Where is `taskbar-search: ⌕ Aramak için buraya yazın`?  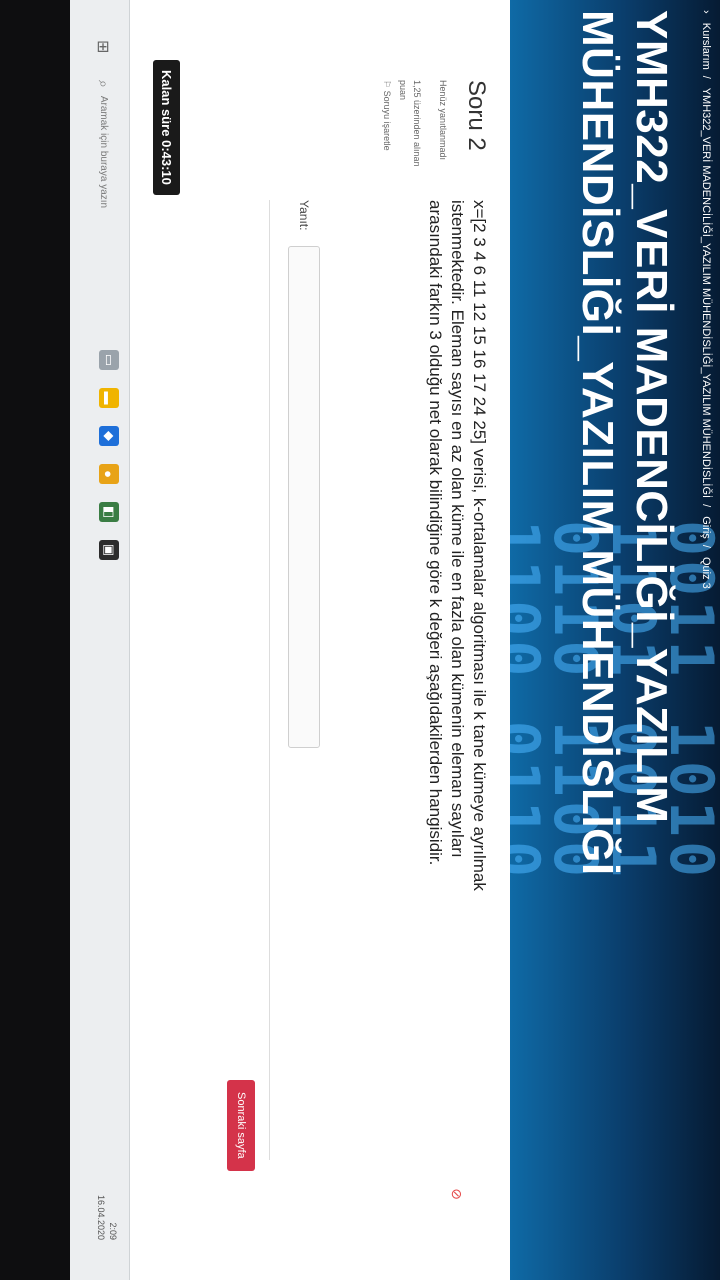 taskbar-search: ⌕ Aramak için buraya yazın is located at coordinates (104, 180).